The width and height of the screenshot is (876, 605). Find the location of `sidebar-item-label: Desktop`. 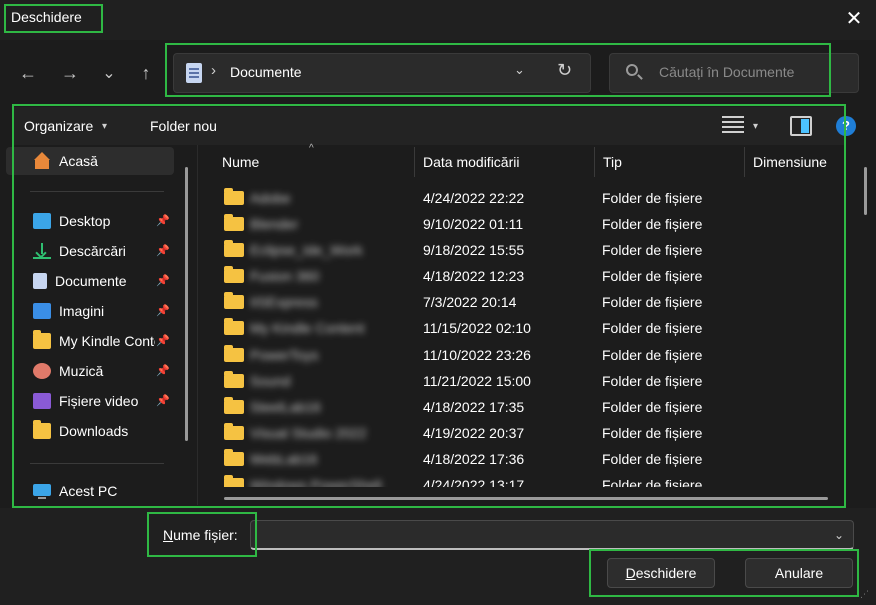

sidebar-item-label: Desktop is located at coordinates (85, 221).